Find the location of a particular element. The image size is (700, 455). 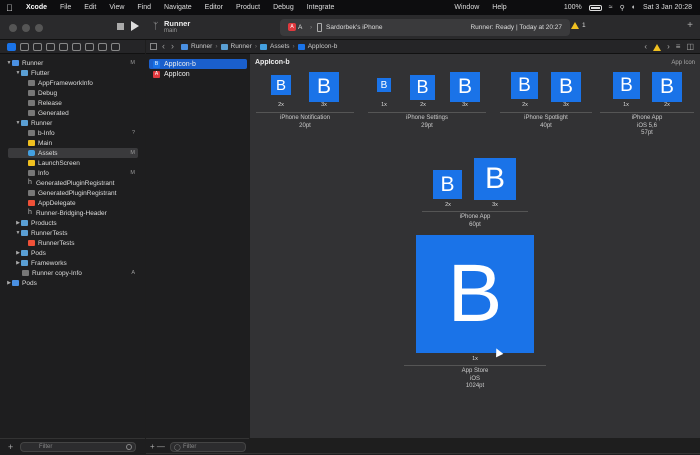

find-navigator-tab is located at coordinates (50, 46).